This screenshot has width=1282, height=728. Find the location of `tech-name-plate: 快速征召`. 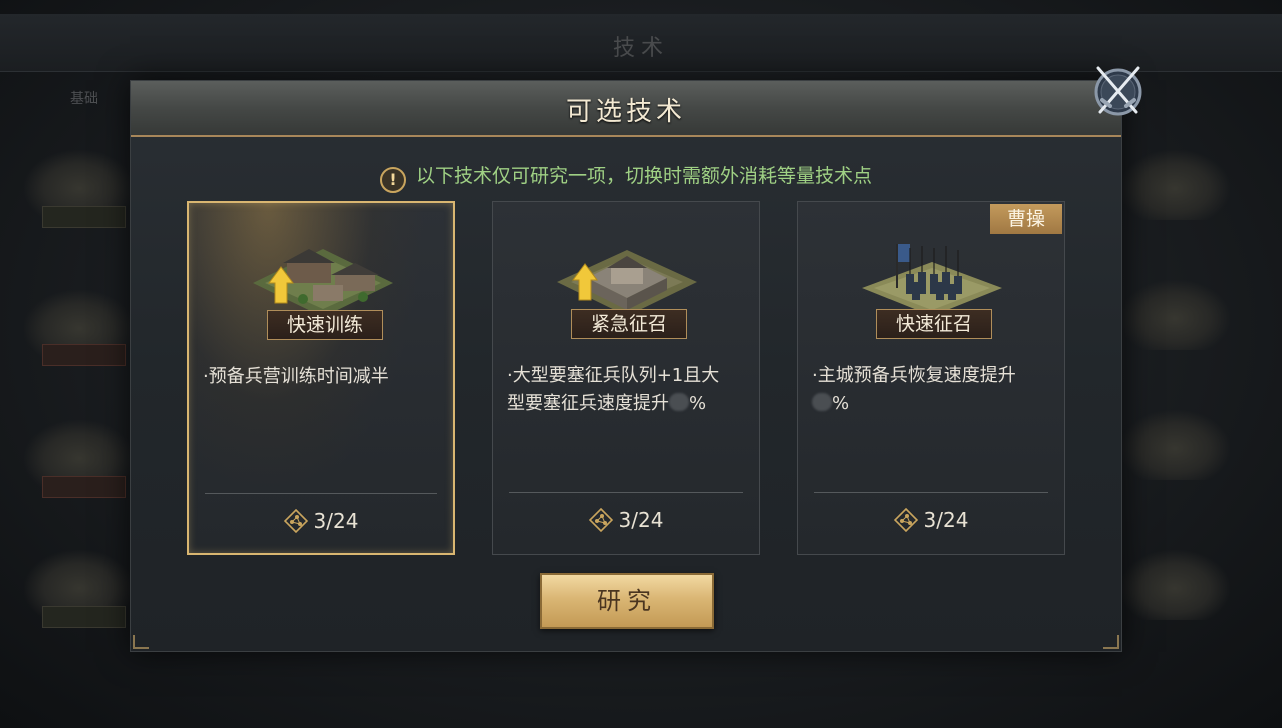

tech-name-plate: 快速征召 is located at coordinates (934, 324).